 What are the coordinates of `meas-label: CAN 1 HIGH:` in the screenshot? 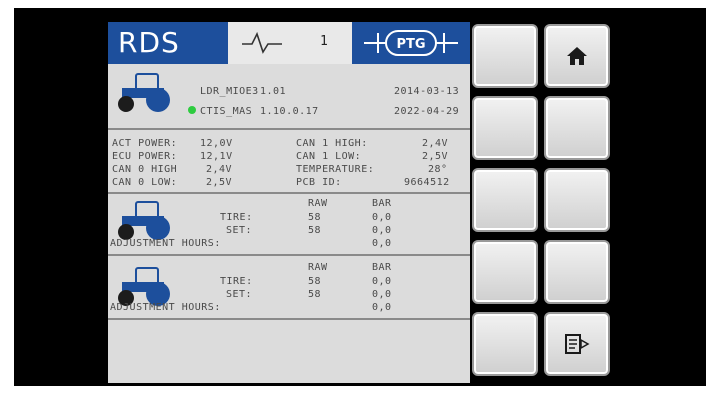 It's located at (332, 143).